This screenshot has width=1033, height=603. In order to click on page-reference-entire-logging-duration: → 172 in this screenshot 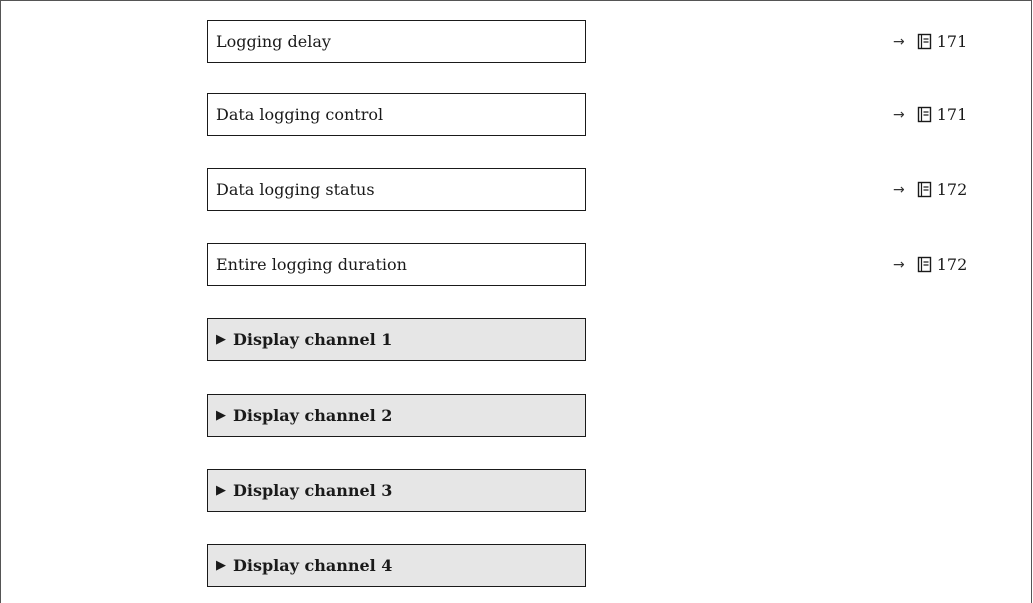, I will do `click(930, 264)`.